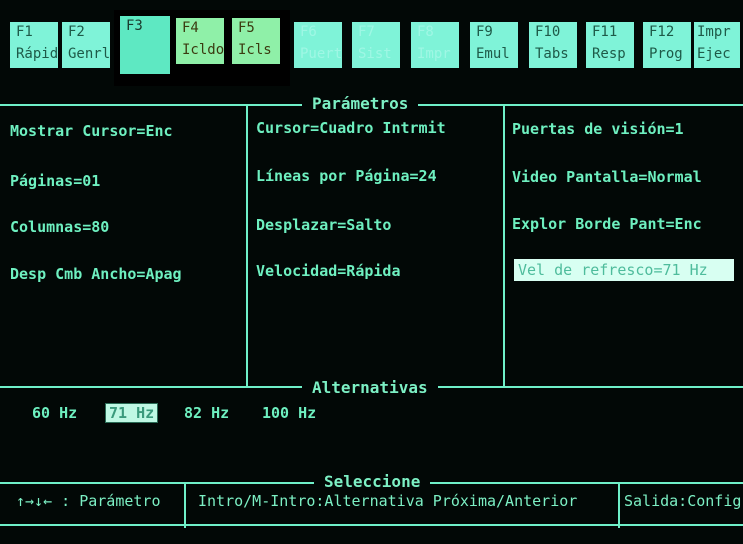 Image resolution: width=743 pixels, height=544 pixels. I want to click on fkey-f11-key: F11, so click(605, 32).